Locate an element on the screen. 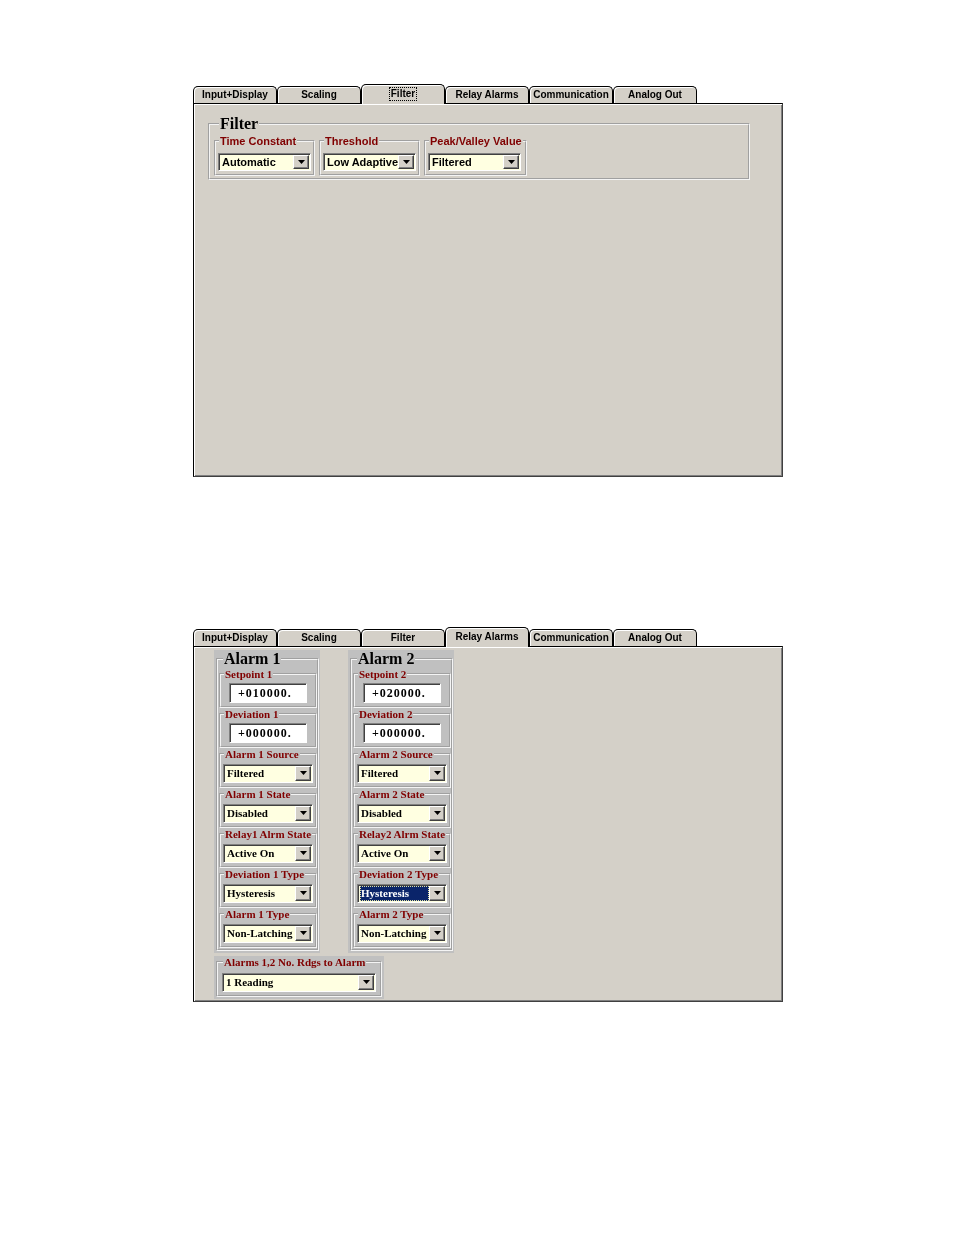  field-label: Alarm 2 Type is located at coordinates (391, 914).